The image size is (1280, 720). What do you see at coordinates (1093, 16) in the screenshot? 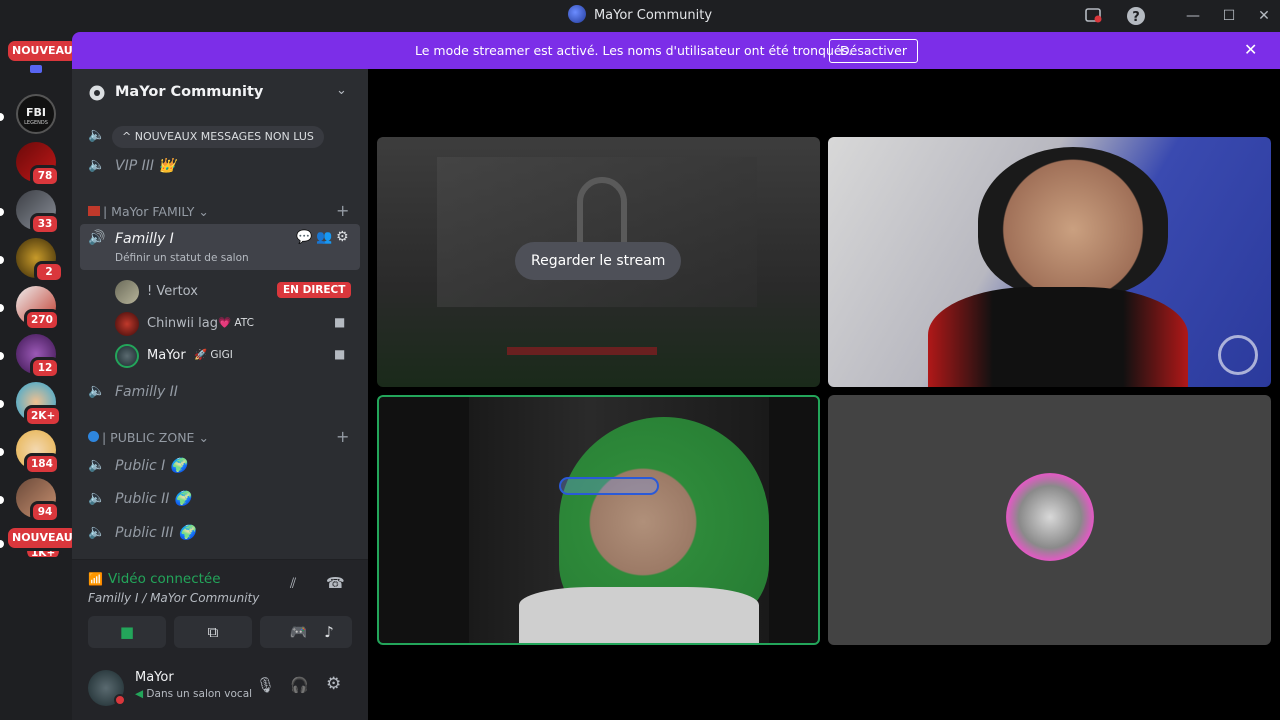
I see `inbox-icon` at bounding box center [1093, 16].